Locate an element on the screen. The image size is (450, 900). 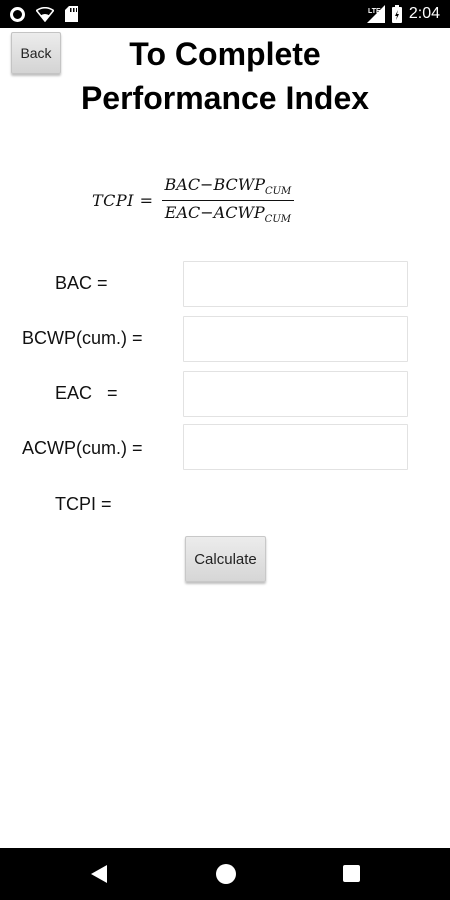
acwp-label: ACWP(cum.) = is located at coordinates (82, 448).